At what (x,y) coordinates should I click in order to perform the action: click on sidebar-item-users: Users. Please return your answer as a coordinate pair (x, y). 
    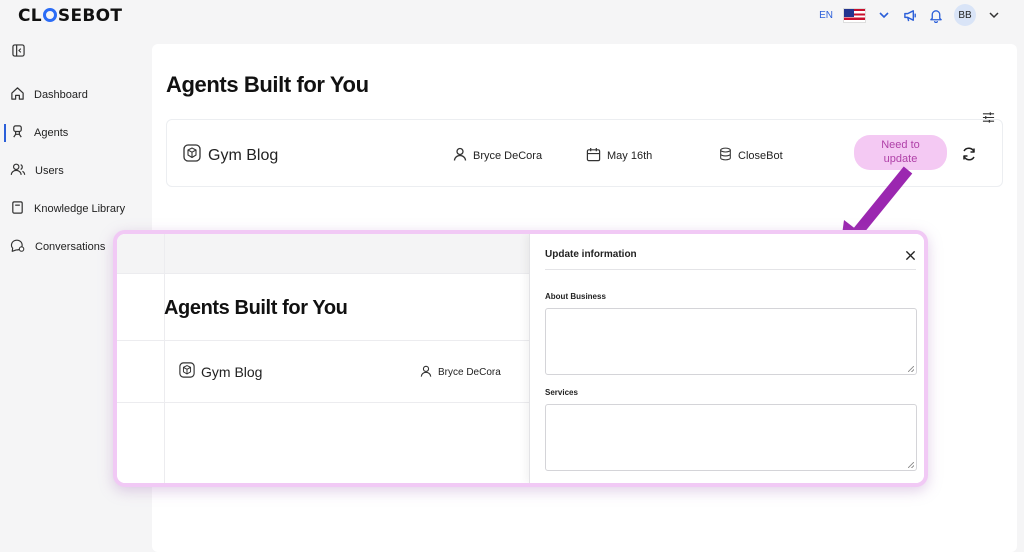
    Looking at the image, I should click on (75, 171).